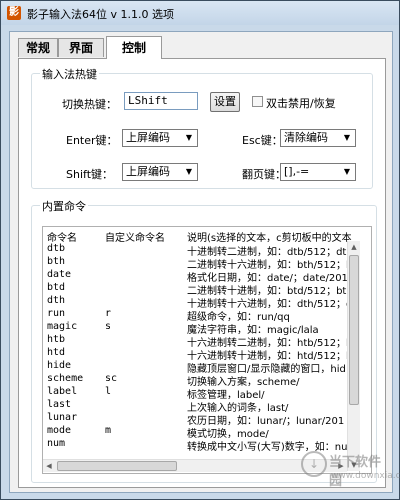  What do you see at coordinates (108, 313) in the screenshot?
I see `custom-command-name: r` at bounding box center [108, 313].